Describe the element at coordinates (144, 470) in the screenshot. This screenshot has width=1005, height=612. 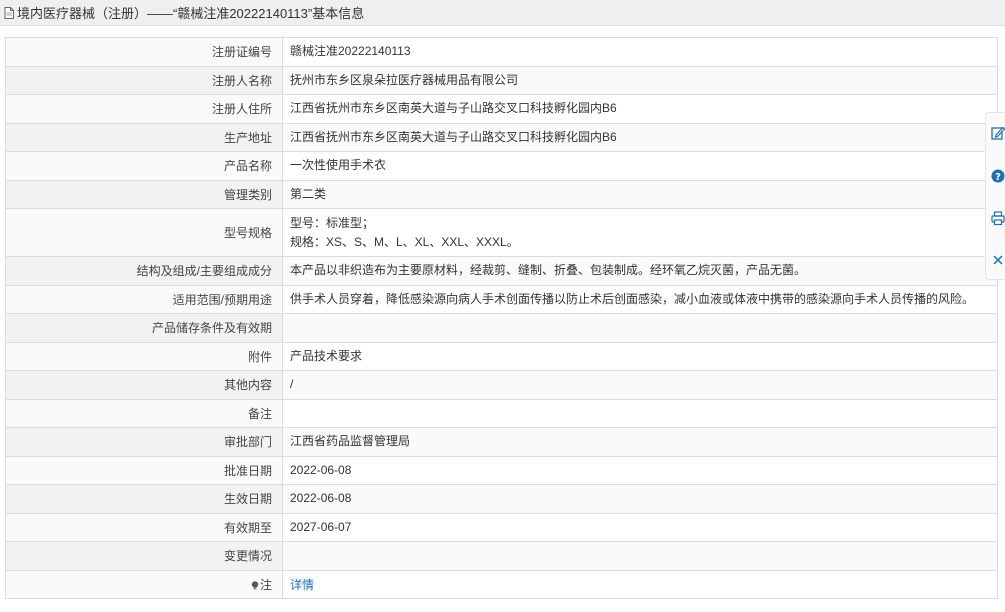
I see `info-row-label: 批准日期` at that location.